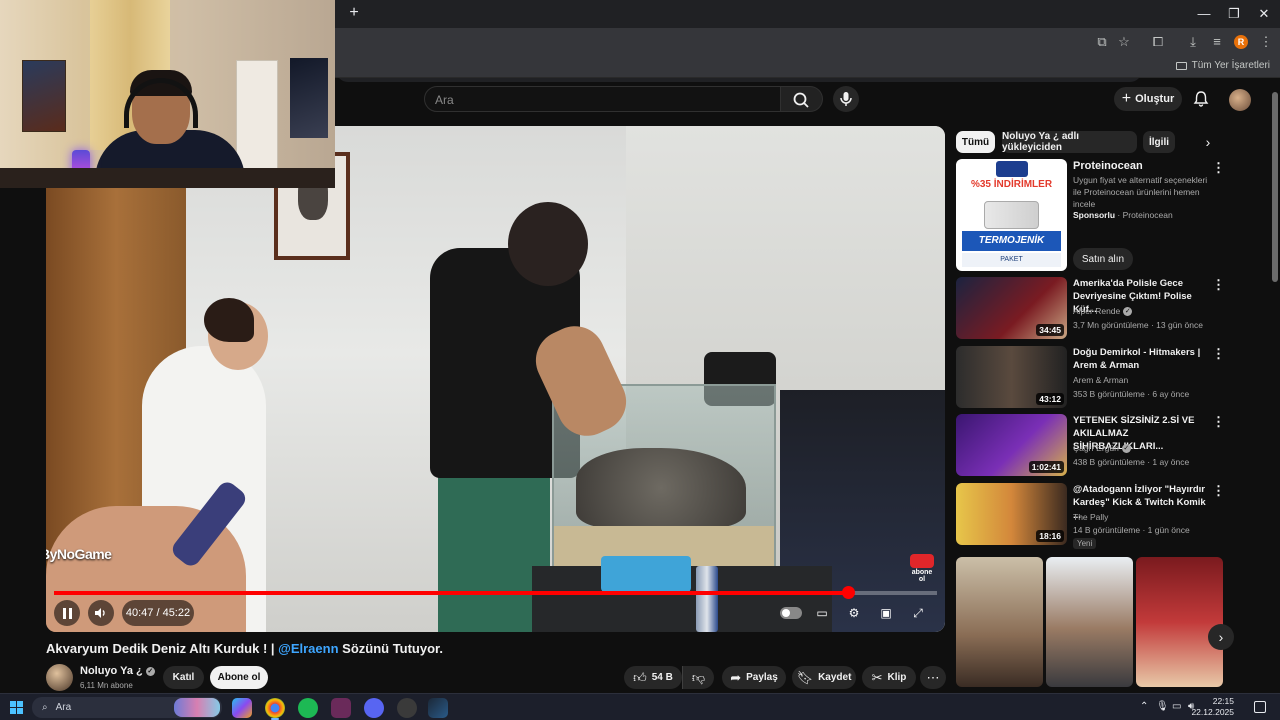 The image size is (1280, 720). Describe the element at coordinates (736, 677) in the screenshot. I see `share-icon: ➦` at that location.